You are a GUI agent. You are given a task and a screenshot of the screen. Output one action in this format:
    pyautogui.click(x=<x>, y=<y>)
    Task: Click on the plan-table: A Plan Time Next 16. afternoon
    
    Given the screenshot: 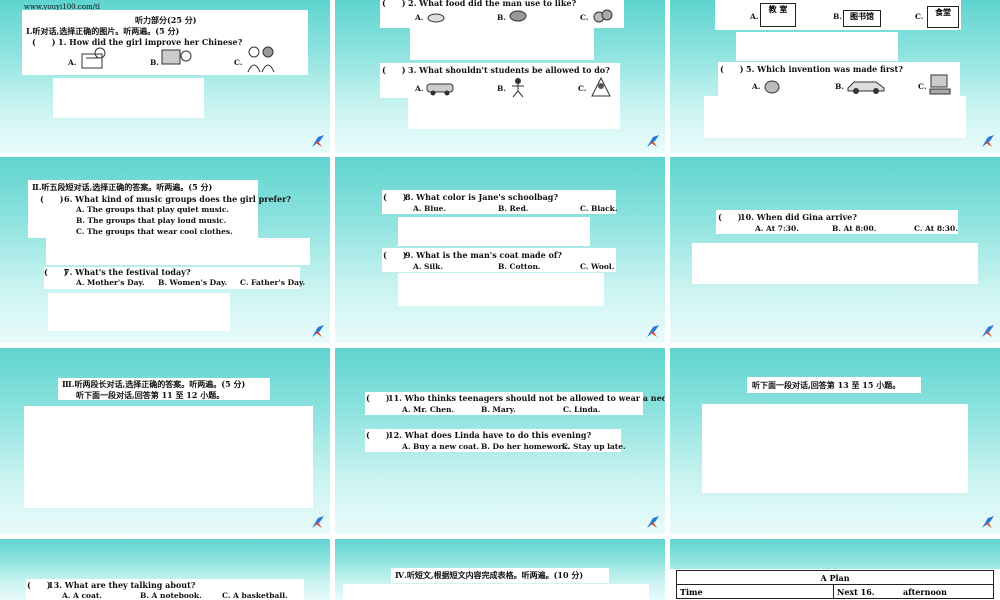 What is the action you would take?
    pyautogui.click(x=835, y=584)
    